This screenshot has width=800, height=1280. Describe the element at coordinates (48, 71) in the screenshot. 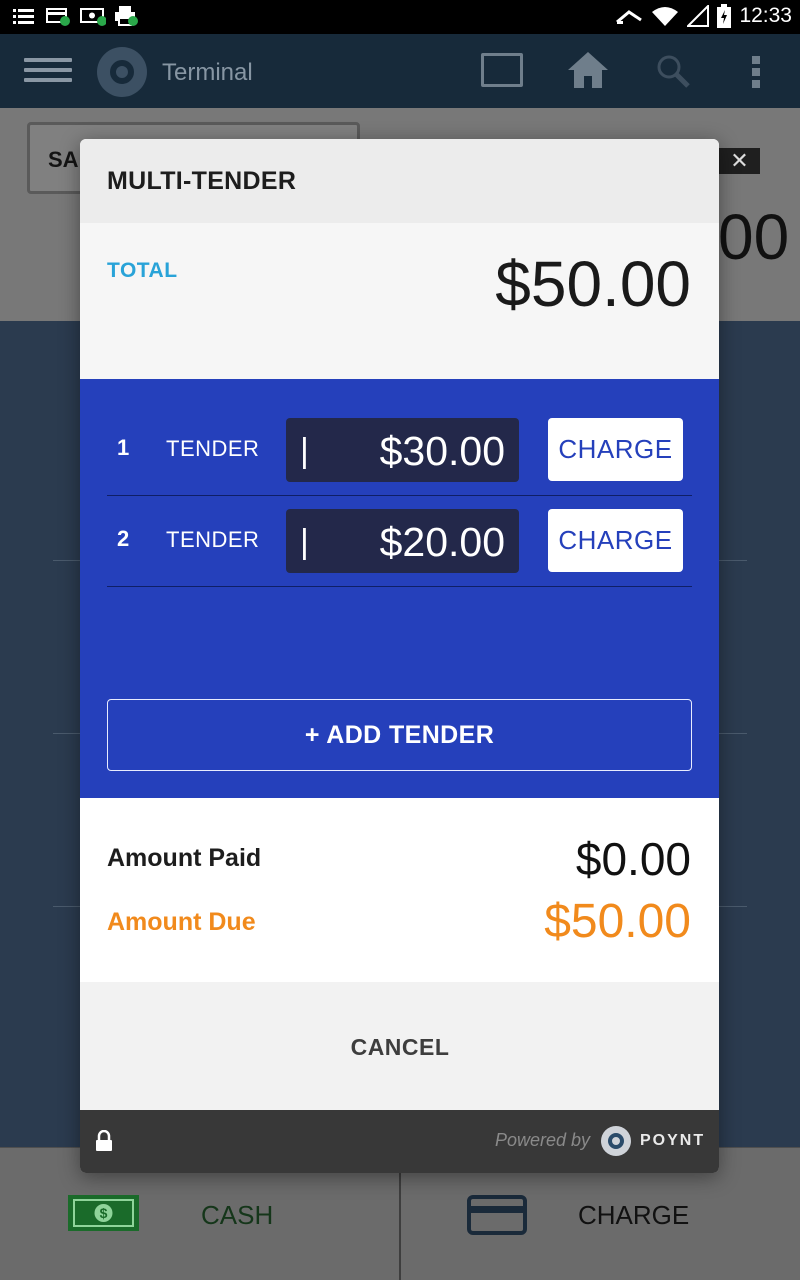

I see `menu-icon` at that location.